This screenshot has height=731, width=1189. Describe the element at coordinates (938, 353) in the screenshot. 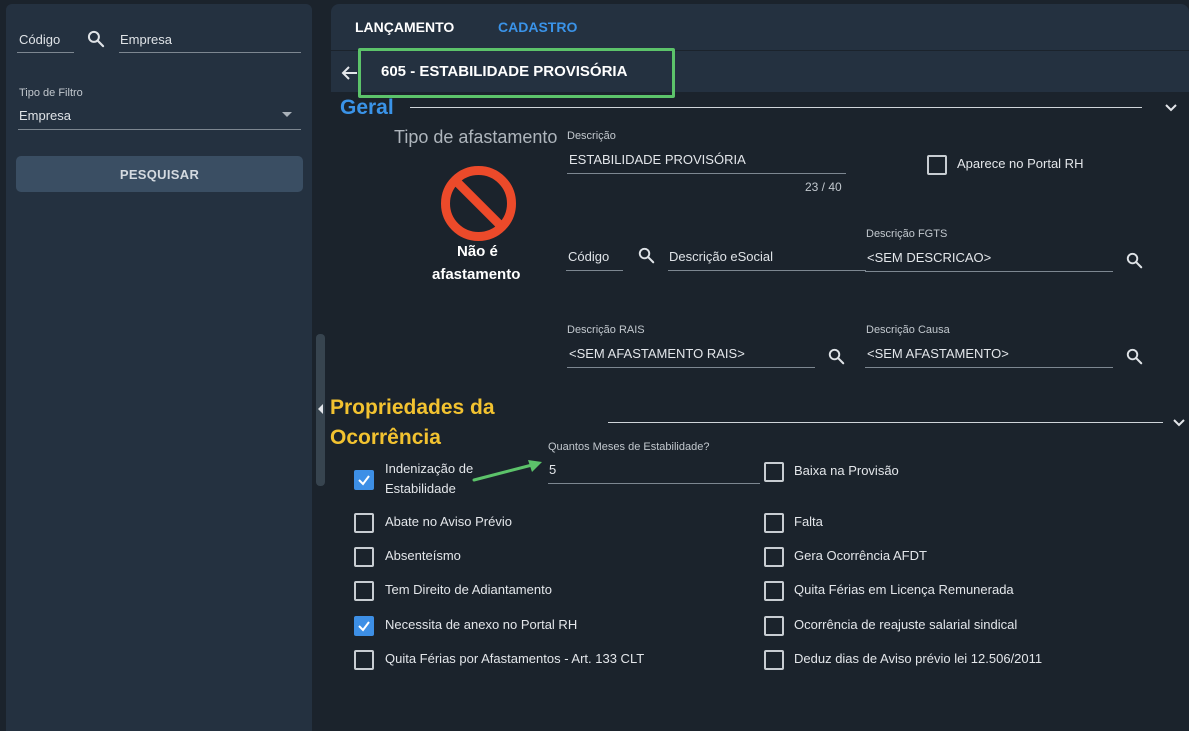

I see `descricao-causa-value: <SEM AFASTAMENTO>` at that location.